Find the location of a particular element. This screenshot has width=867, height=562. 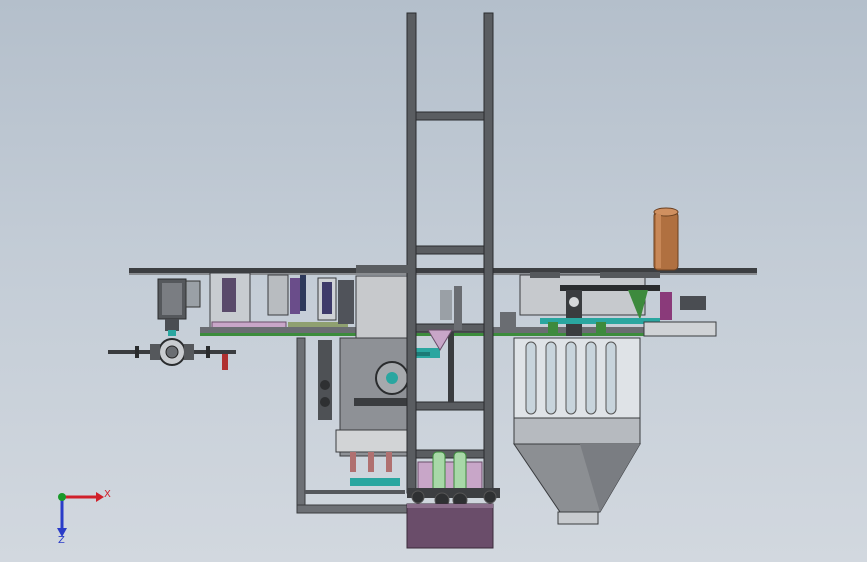

bronze-cylinder-tank is located at coordinates (666, 239).